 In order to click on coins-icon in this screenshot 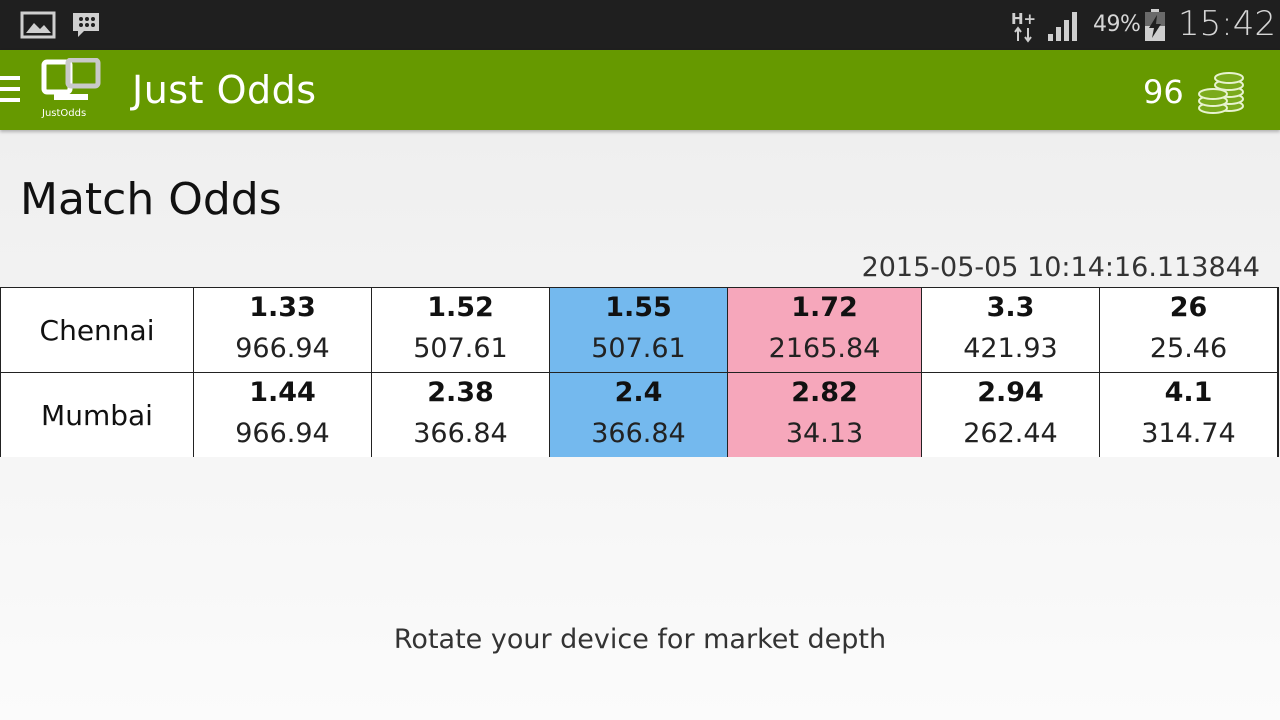, I will do `click(1221, 91)`.